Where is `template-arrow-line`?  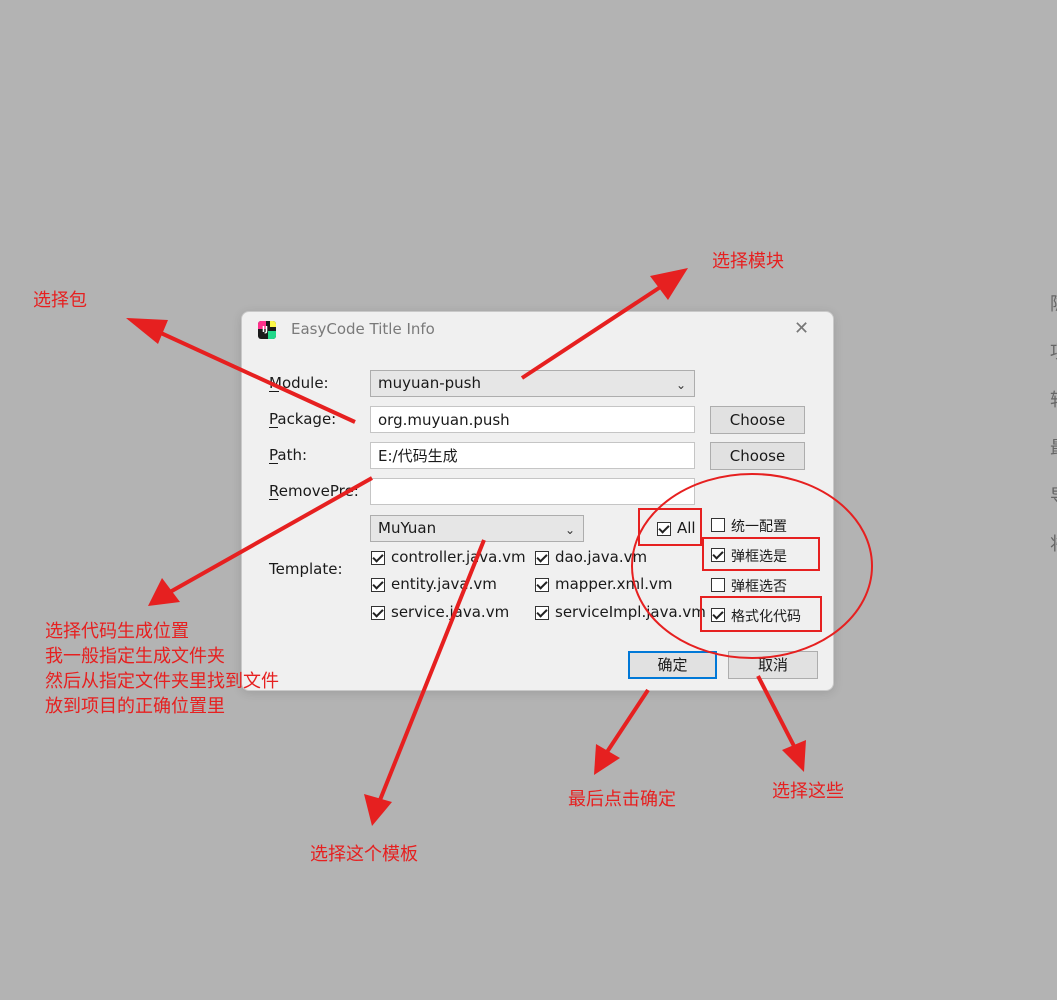
template-arrow-line is located at coordinates (432, 670).